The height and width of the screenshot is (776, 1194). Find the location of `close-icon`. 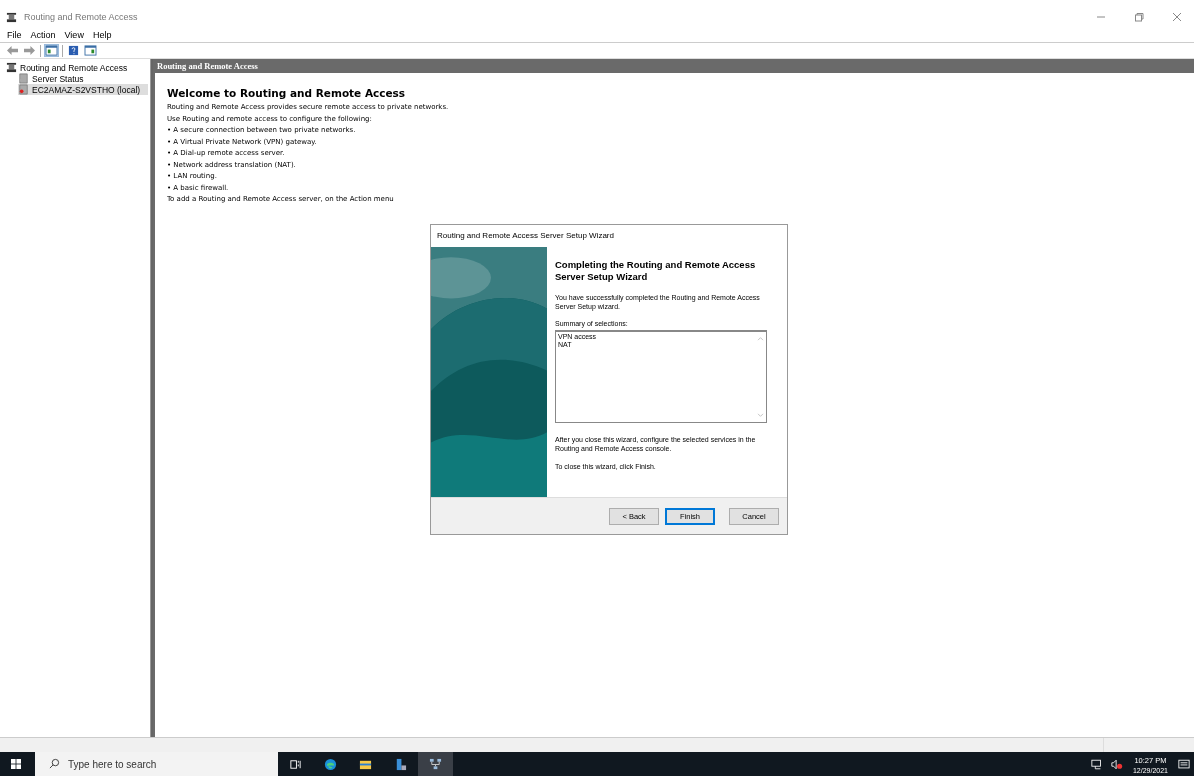

close-icon is located at coordinates (1177, 17).